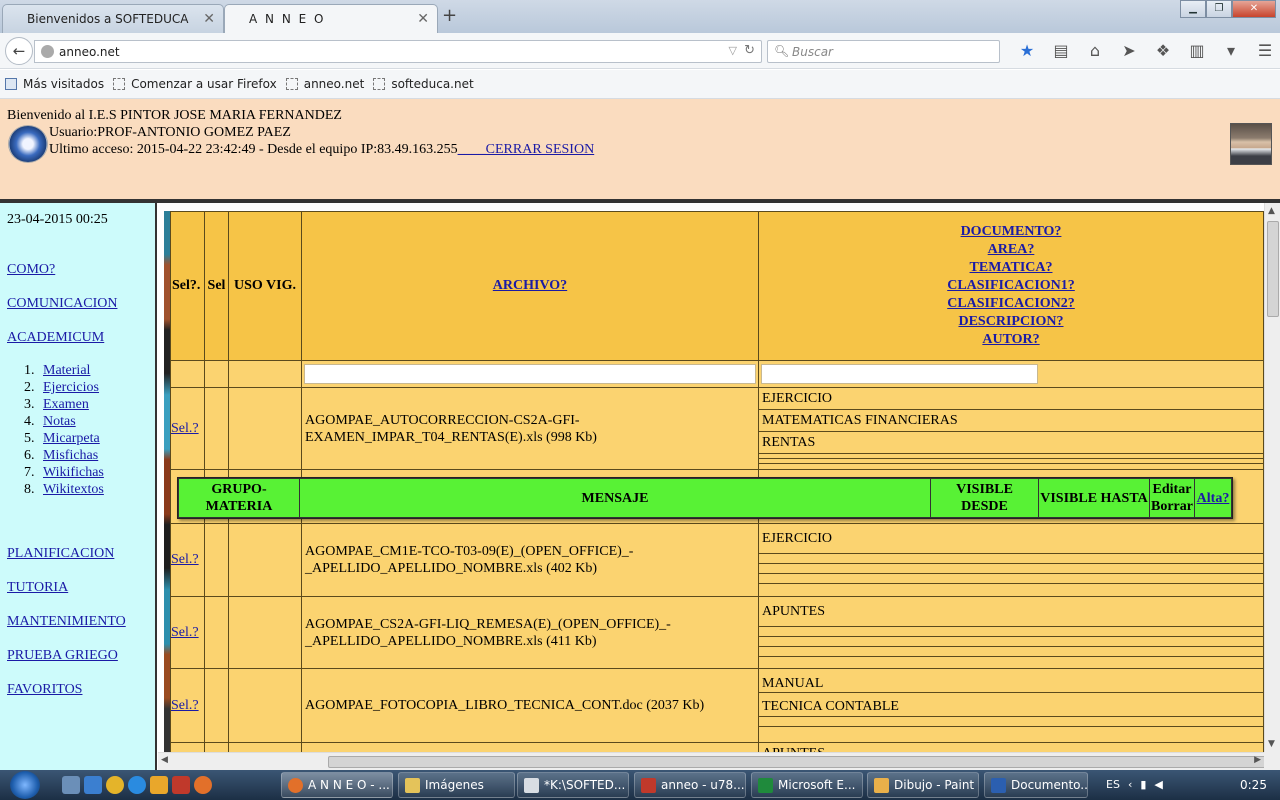 The image size is (1280, 800). What do you see at coordinates (526, 149) in the screenshot?
I see `logout-link: ____CERRAR SESION` at bounding box center [526, 149].